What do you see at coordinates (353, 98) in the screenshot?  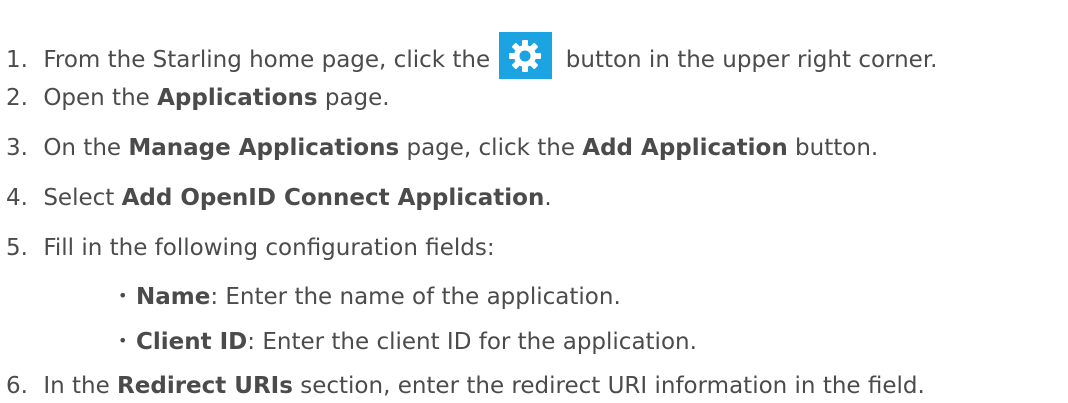 I see `step-text: page.` at bounding box center [353, 98].